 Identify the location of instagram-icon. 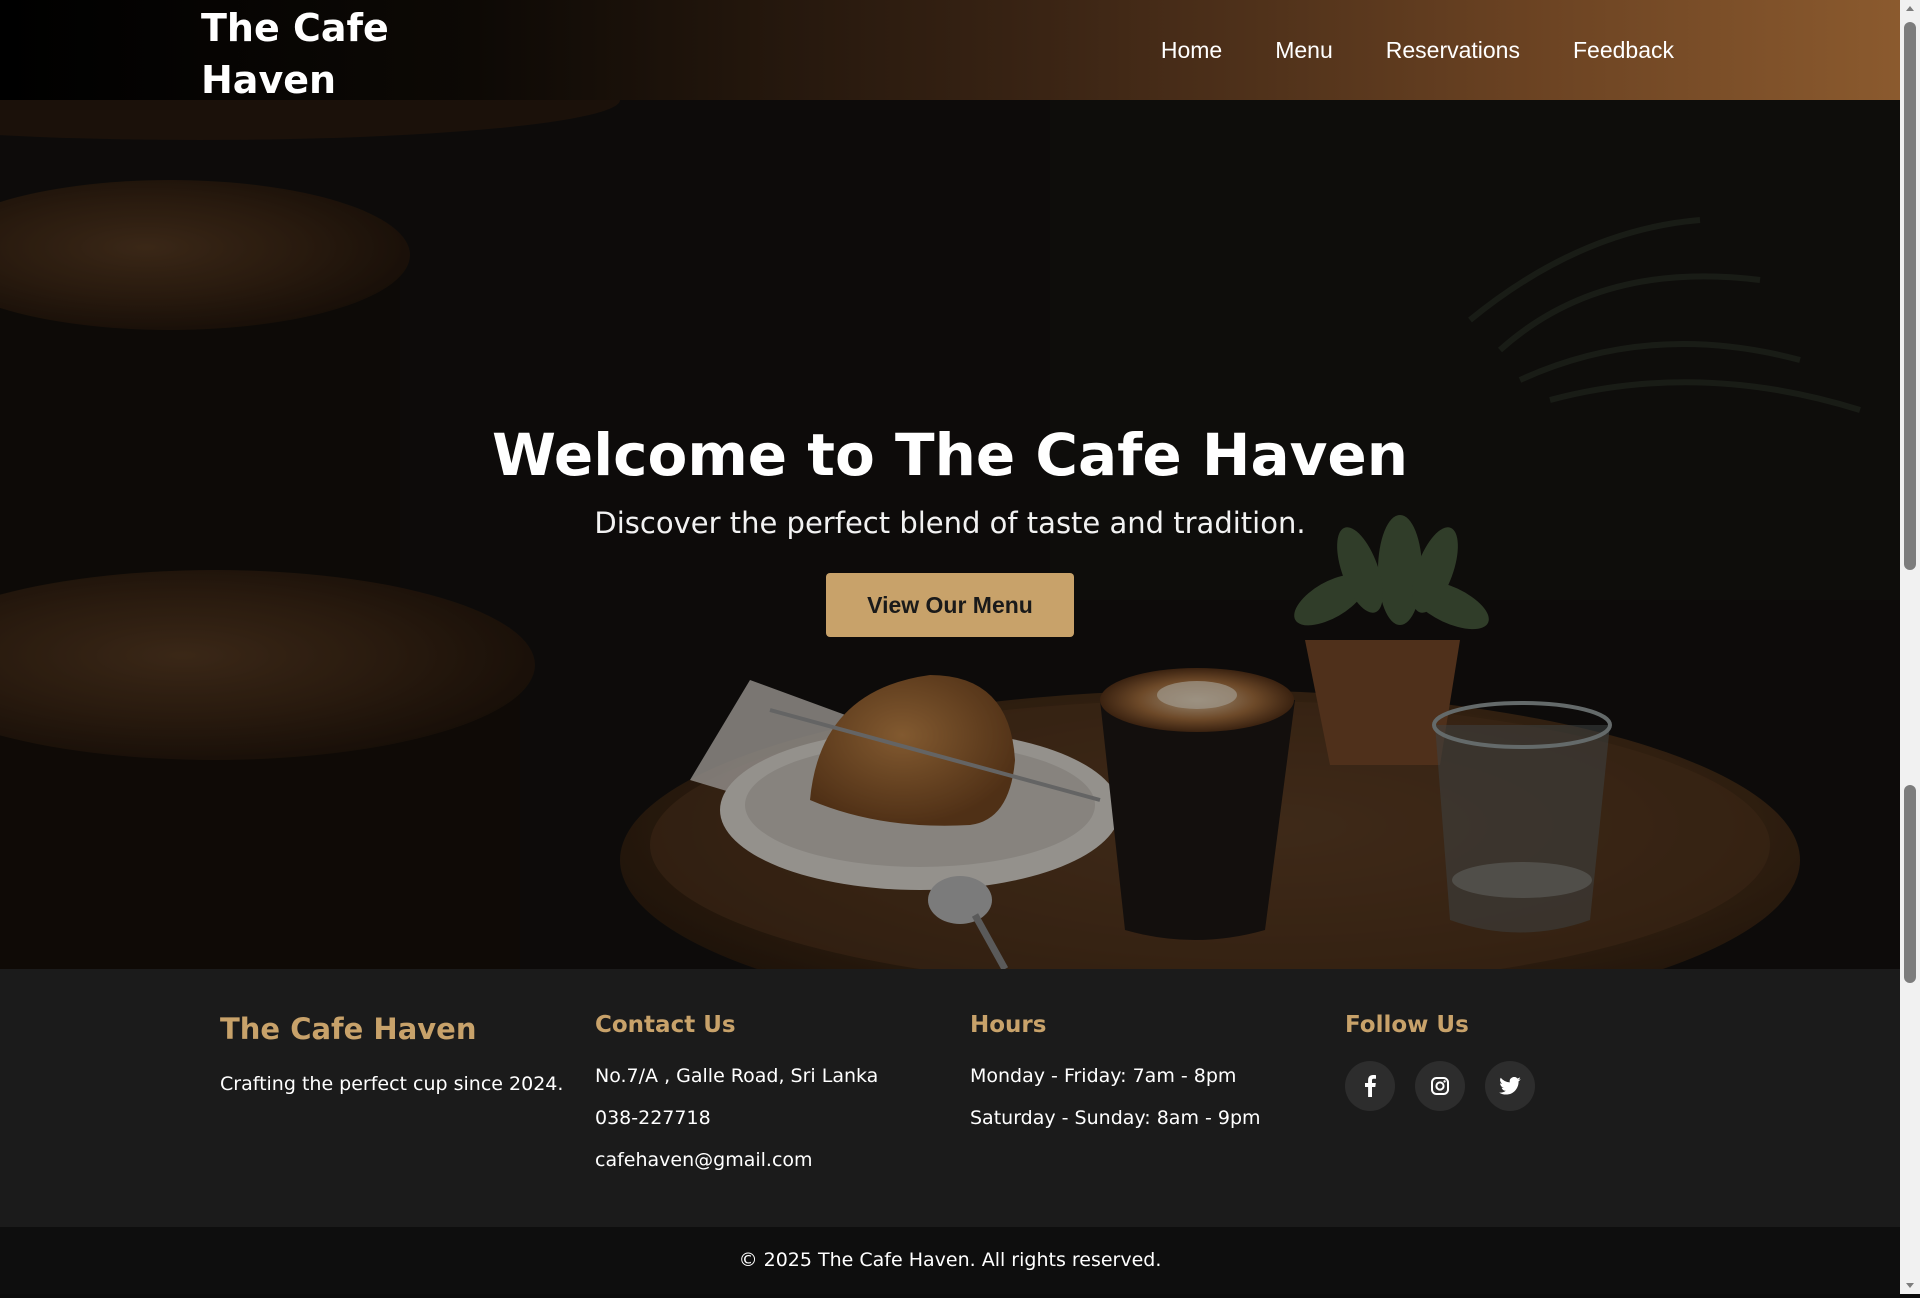
(1440, 1086).